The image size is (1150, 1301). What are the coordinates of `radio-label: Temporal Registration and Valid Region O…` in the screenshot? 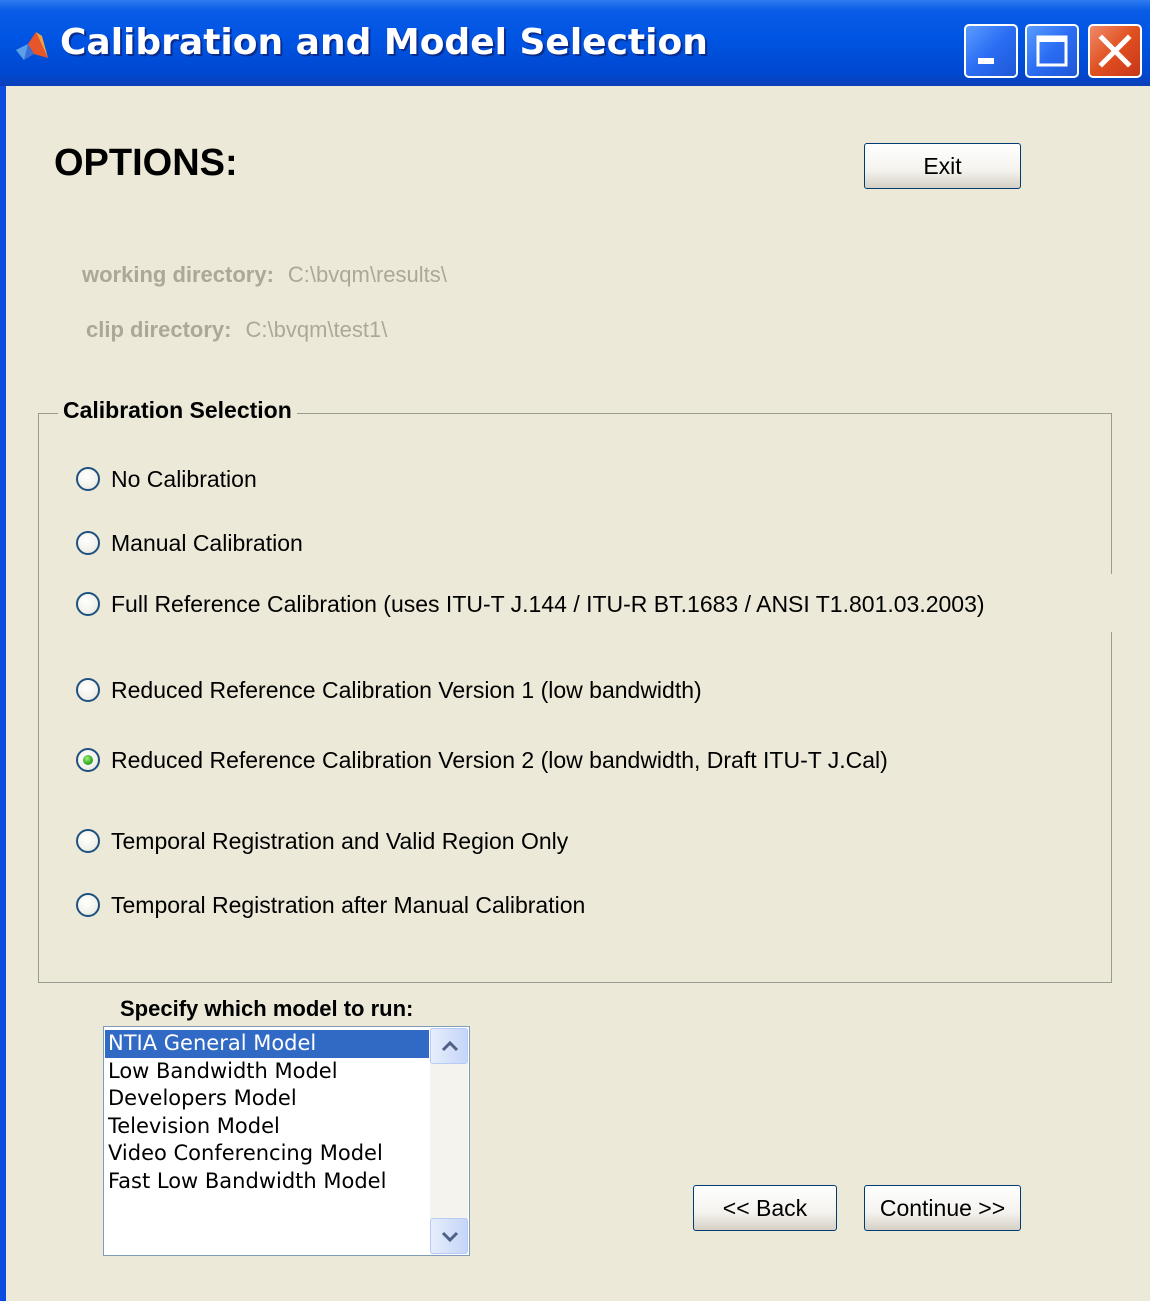 It's located at (340, 840).